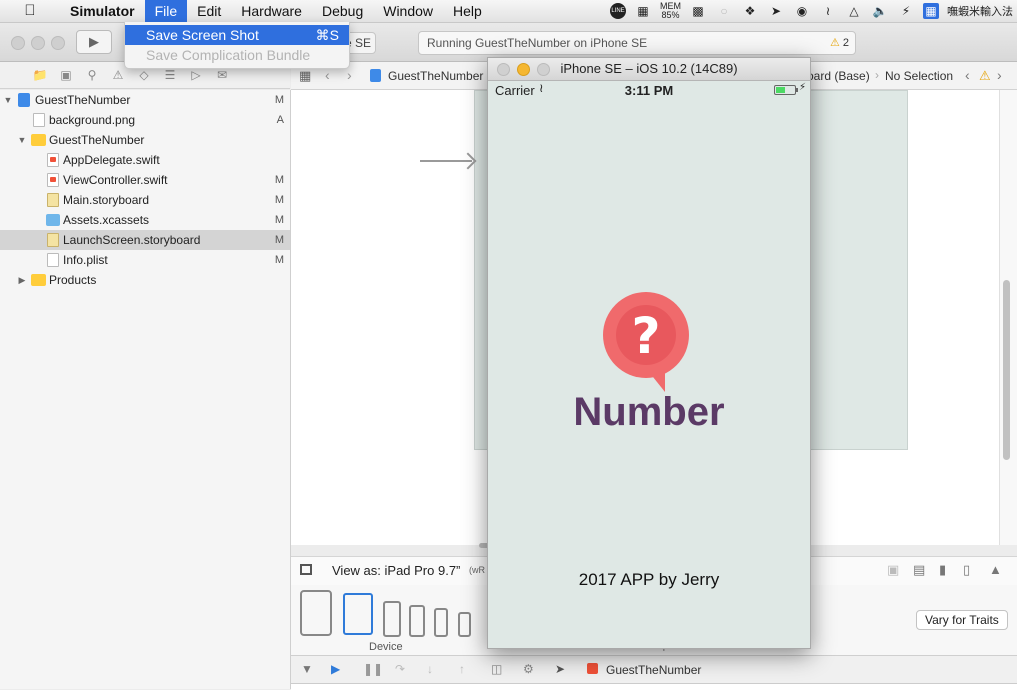 This screenshot has width=1017, height=690. Describe the element at coordinates (132, 240) in the screenshot. I see `file-name: LaunchScreen.storyboard` at that location.